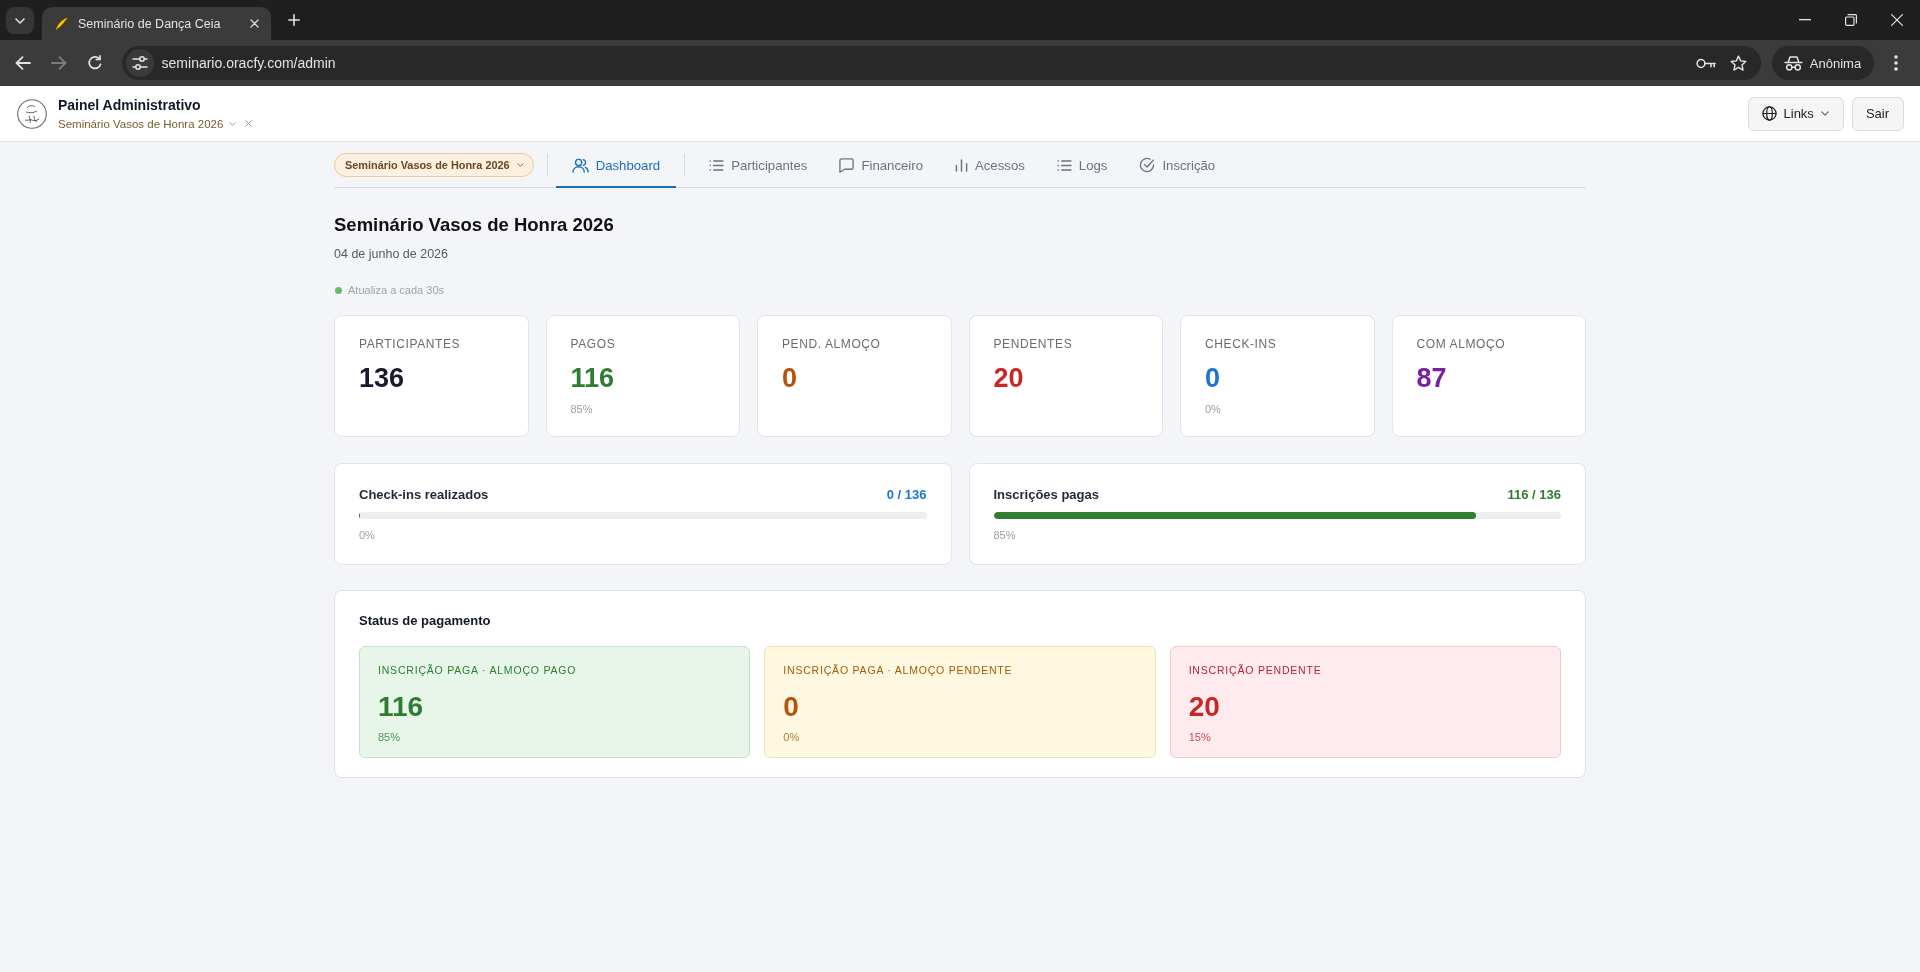 This screenshot has height=972, width=1920. What do you see at coordinates (401, 707) in the screenshot?
I see `status-value: 116` at bounding box center [401, 707].